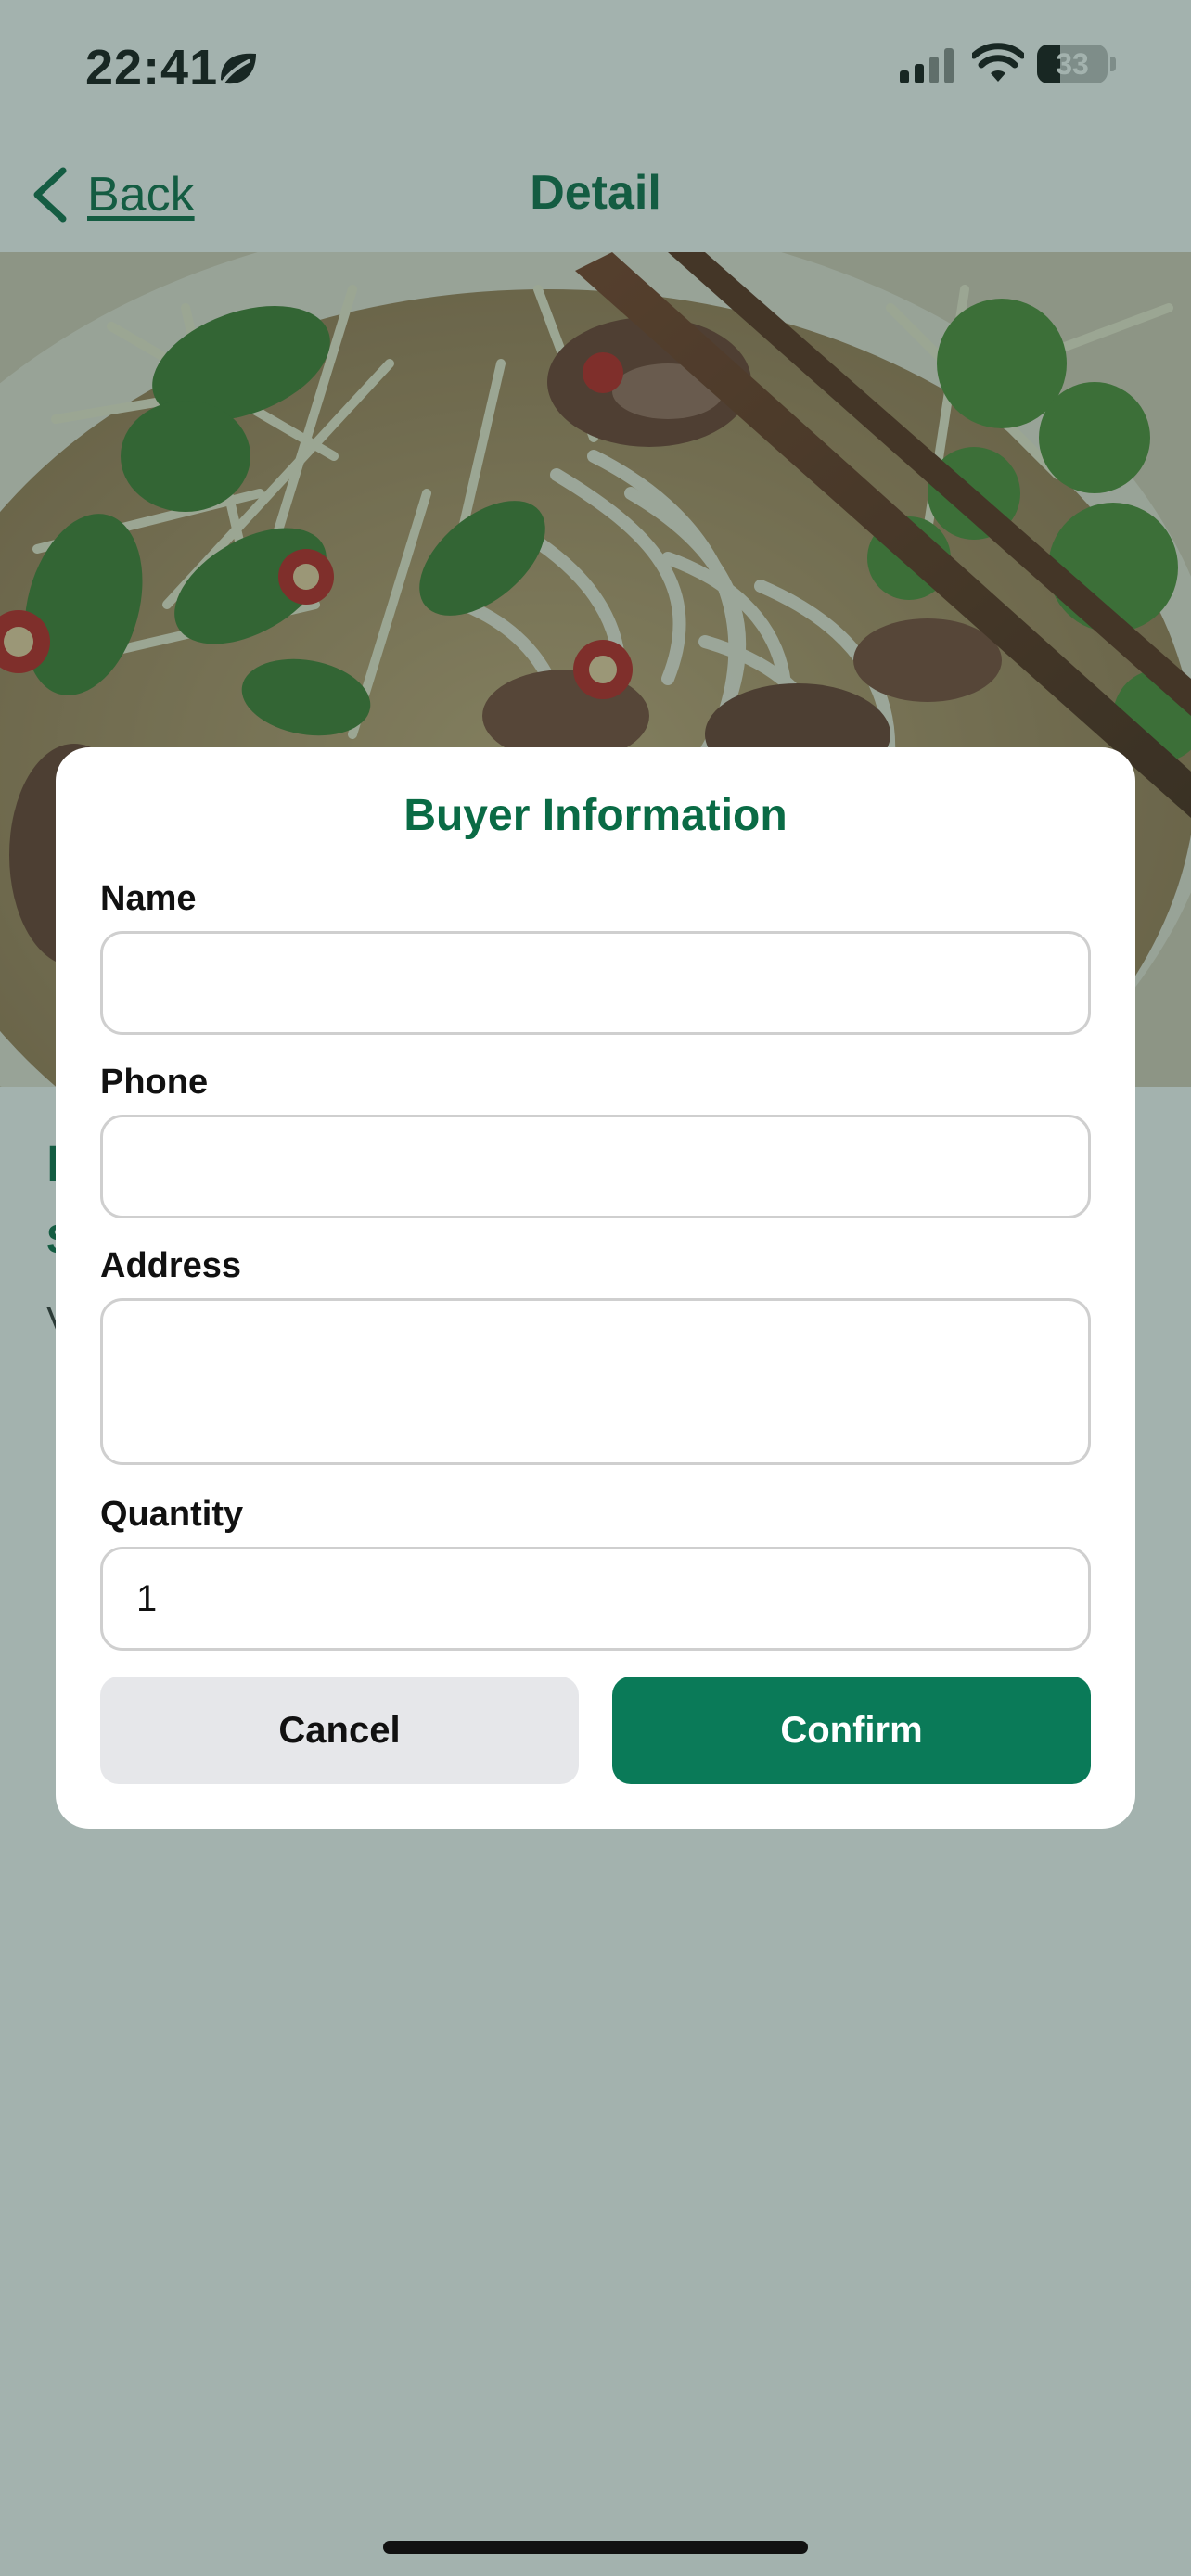  What do you see at coordinates (595, 1599) in the screenshot?
I see `quantity-input` at bounding box center [595, 1599].